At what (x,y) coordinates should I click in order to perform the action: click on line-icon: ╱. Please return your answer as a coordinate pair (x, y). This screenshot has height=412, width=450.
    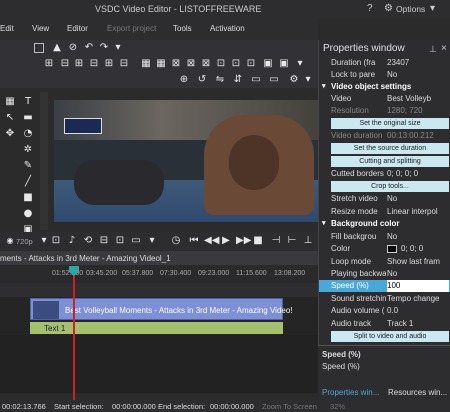
    Looking at the image, I should click on (28, 182).